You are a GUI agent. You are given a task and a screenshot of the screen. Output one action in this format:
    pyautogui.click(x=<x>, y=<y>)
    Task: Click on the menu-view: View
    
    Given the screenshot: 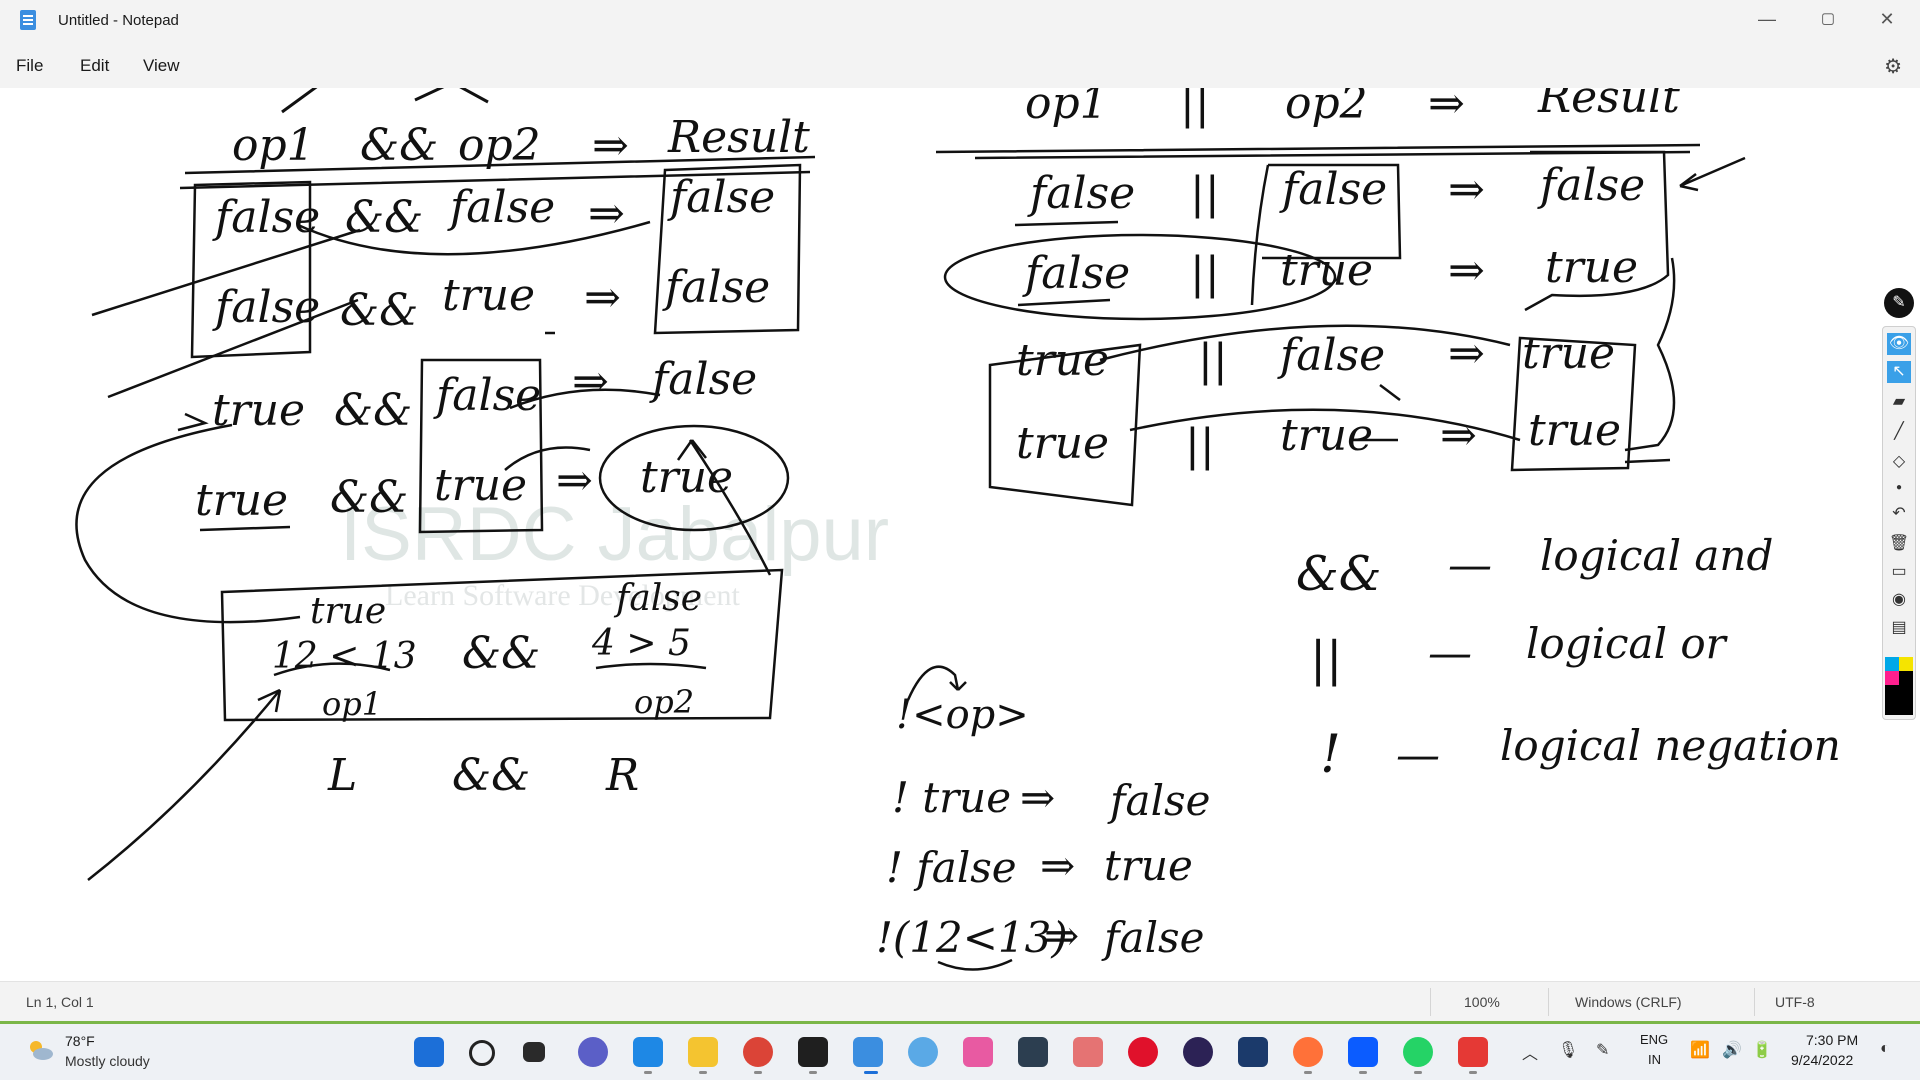 What is the action you would take?
    pyautogui.click(x=161, y=66)
    